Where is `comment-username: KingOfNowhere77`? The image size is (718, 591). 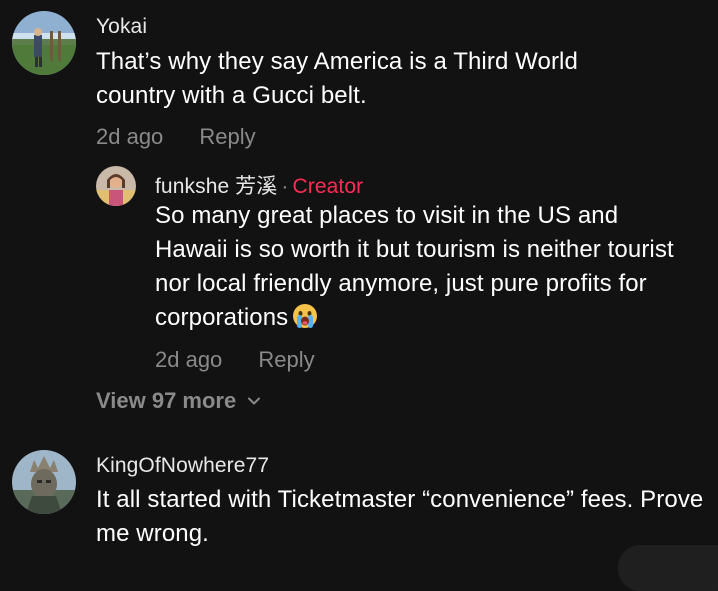
comment-username: KingOfNowhere77 is located at coordinates (182, 466).